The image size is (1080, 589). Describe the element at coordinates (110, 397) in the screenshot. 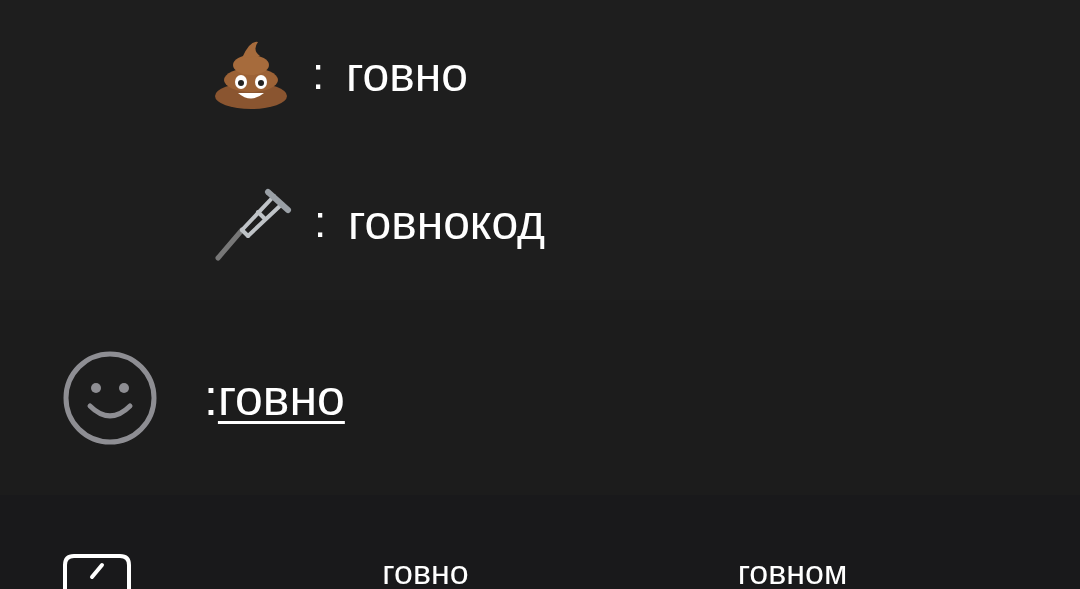

I see `smiley-icon` at that location.